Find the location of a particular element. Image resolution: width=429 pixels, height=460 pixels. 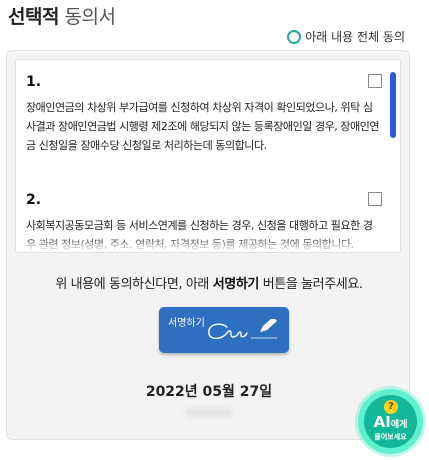

ai-assistant-button: ? AI에게 물어보세요 is located at coordinates (390, 421).